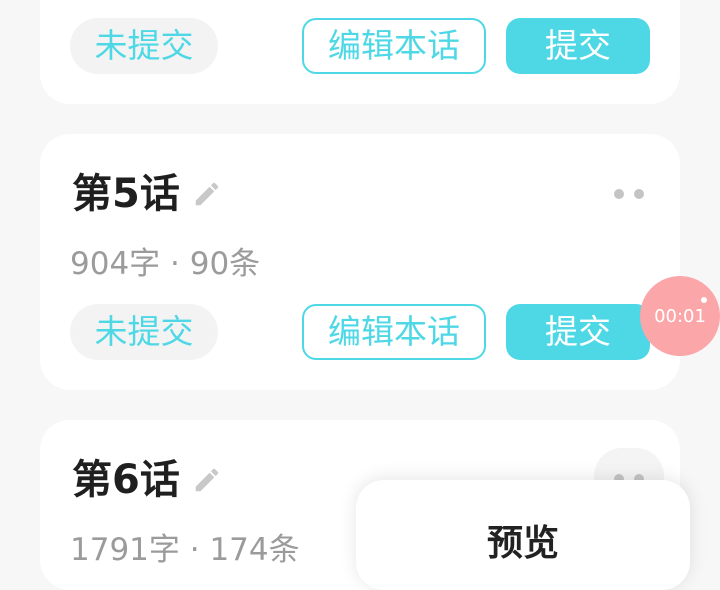 This screenshot has height=590, width=720. Describe the element at coordinates (628, 194) in the screenshot. I see `more-icon` at that location.